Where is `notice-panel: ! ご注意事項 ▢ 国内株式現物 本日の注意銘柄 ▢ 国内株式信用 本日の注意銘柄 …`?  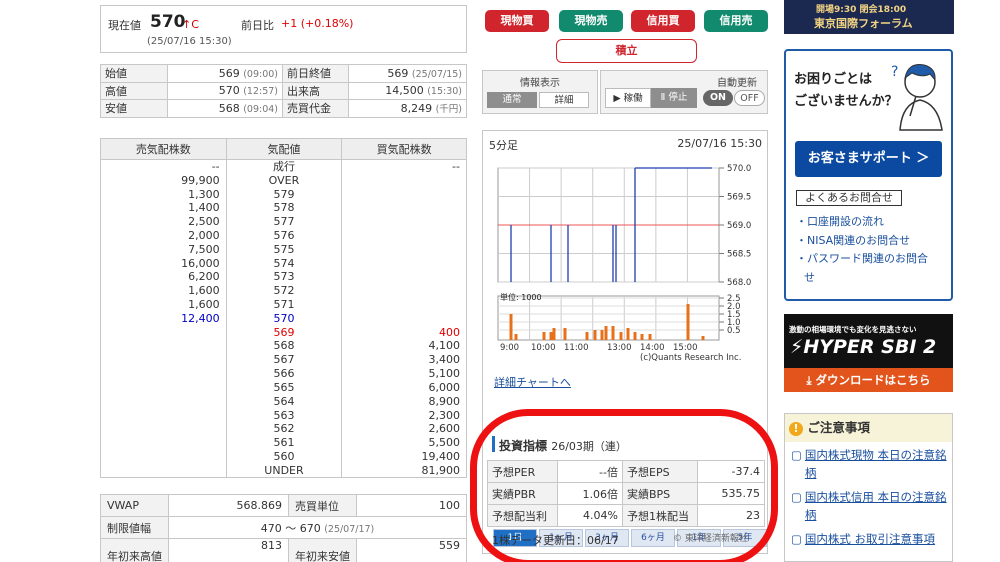
notice-panel: ! ご注意事項 ▢ 国内株式現物 本日の注意銘柄 ▢ 国内株式信用 本日の注意銘柄 … is located at coordinates (868, 487).